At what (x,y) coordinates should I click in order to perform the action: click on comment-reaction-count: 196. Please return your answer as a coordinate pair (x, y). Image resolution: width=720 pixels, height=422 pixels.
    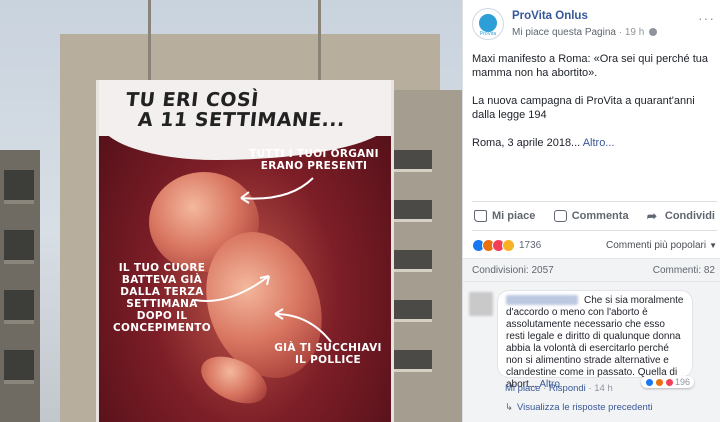
    Looking at the image, I should click on (683, 382).